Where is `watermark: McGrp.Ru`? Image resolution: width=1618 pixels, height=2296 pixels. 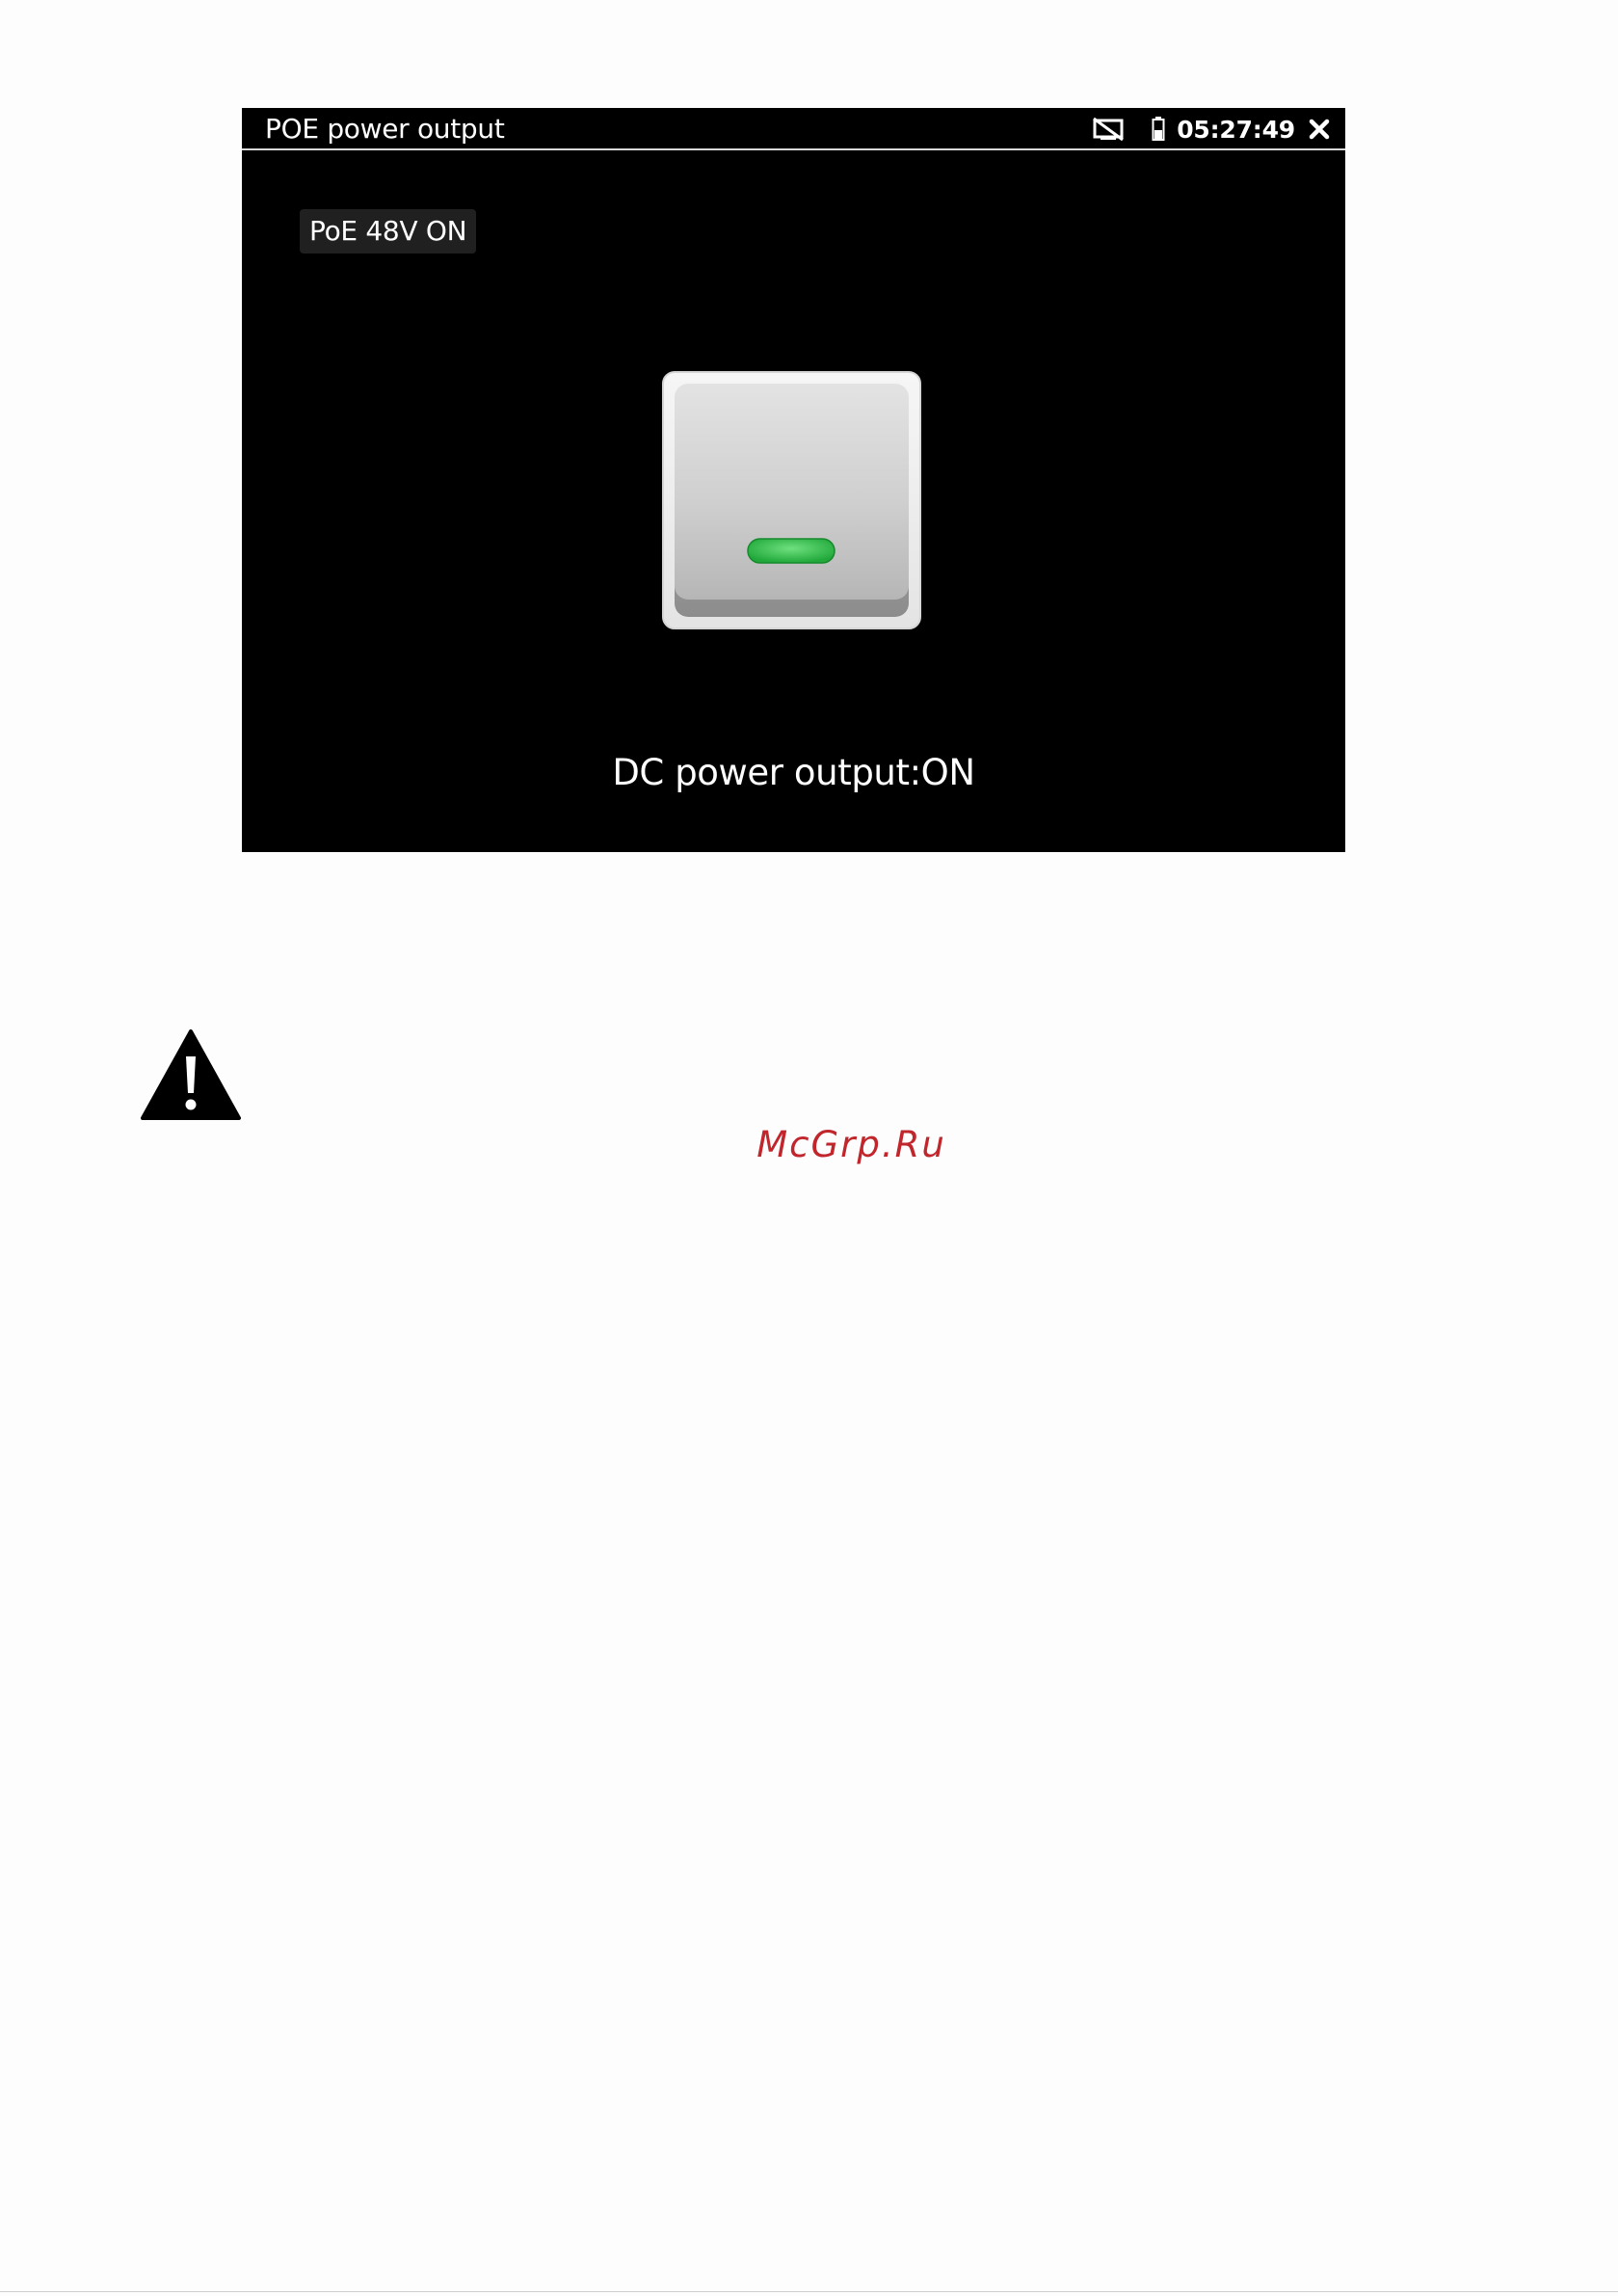
watermark: McGrp.Ru is located at coordinates (851, 1144).